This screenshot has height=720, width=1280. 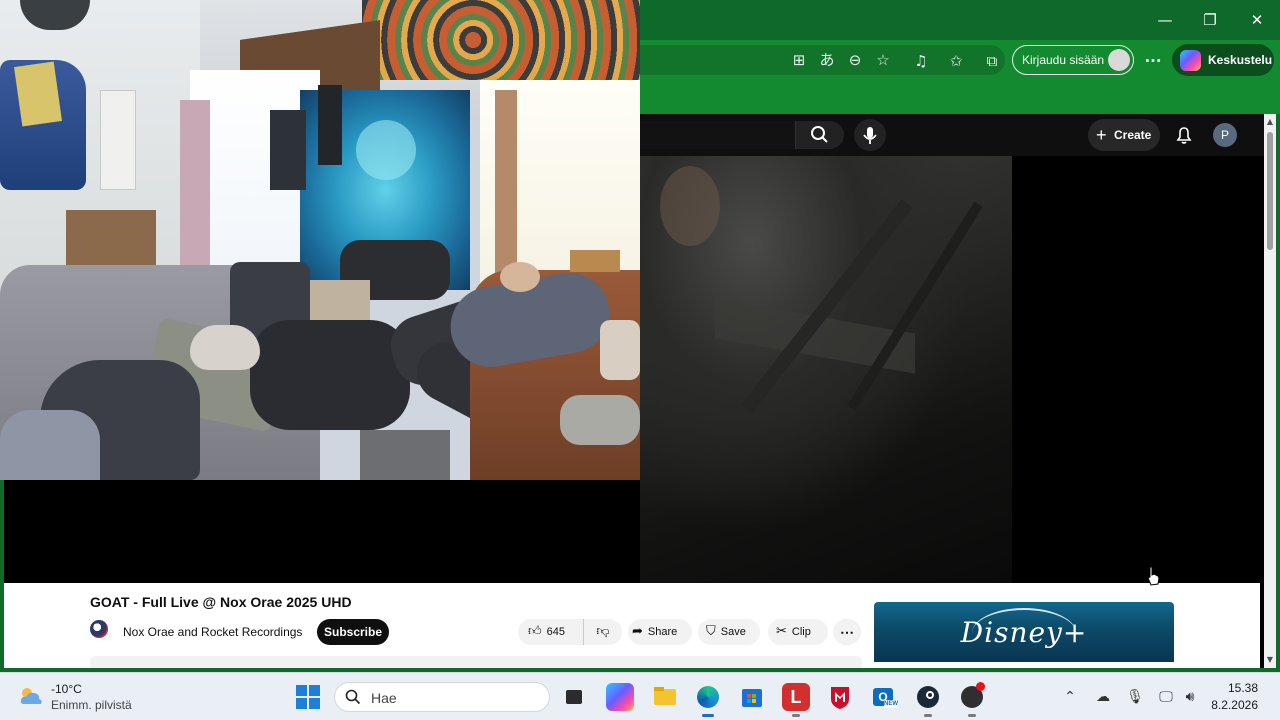 I want to click on onedrive-sync-icon: ☁, so click(x=1103, y=697).